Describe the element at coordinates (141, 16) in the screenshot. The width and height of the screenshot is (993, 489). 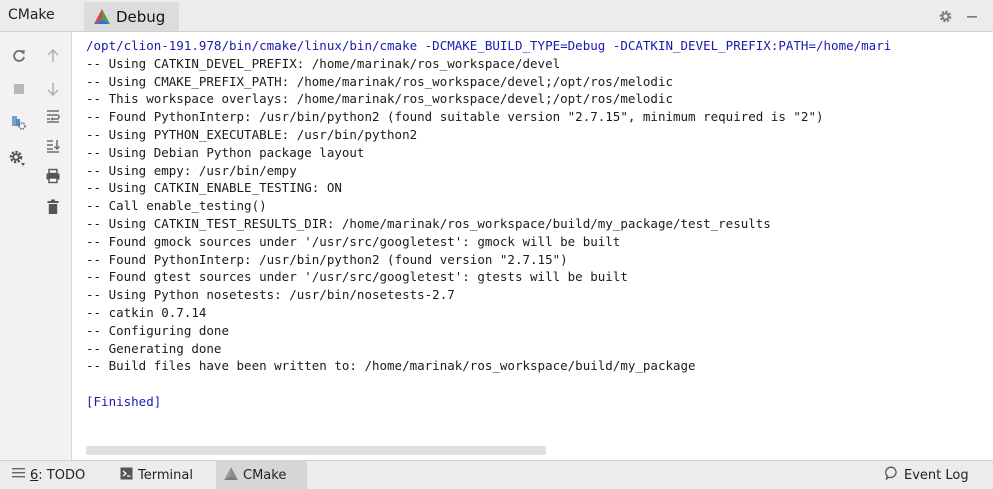
I see `tab-label: Debug` at that location.